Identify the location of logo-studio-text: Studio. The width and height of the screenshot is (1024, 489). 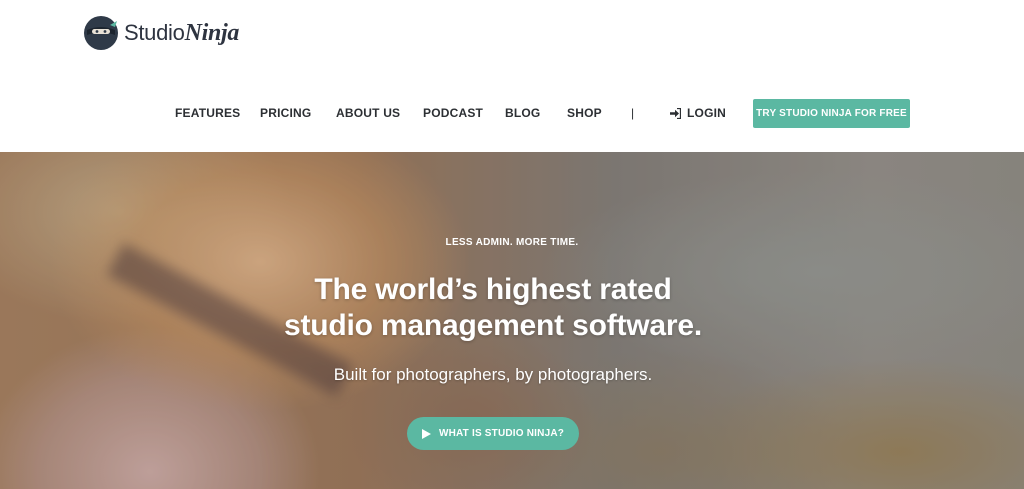
(154, 32).